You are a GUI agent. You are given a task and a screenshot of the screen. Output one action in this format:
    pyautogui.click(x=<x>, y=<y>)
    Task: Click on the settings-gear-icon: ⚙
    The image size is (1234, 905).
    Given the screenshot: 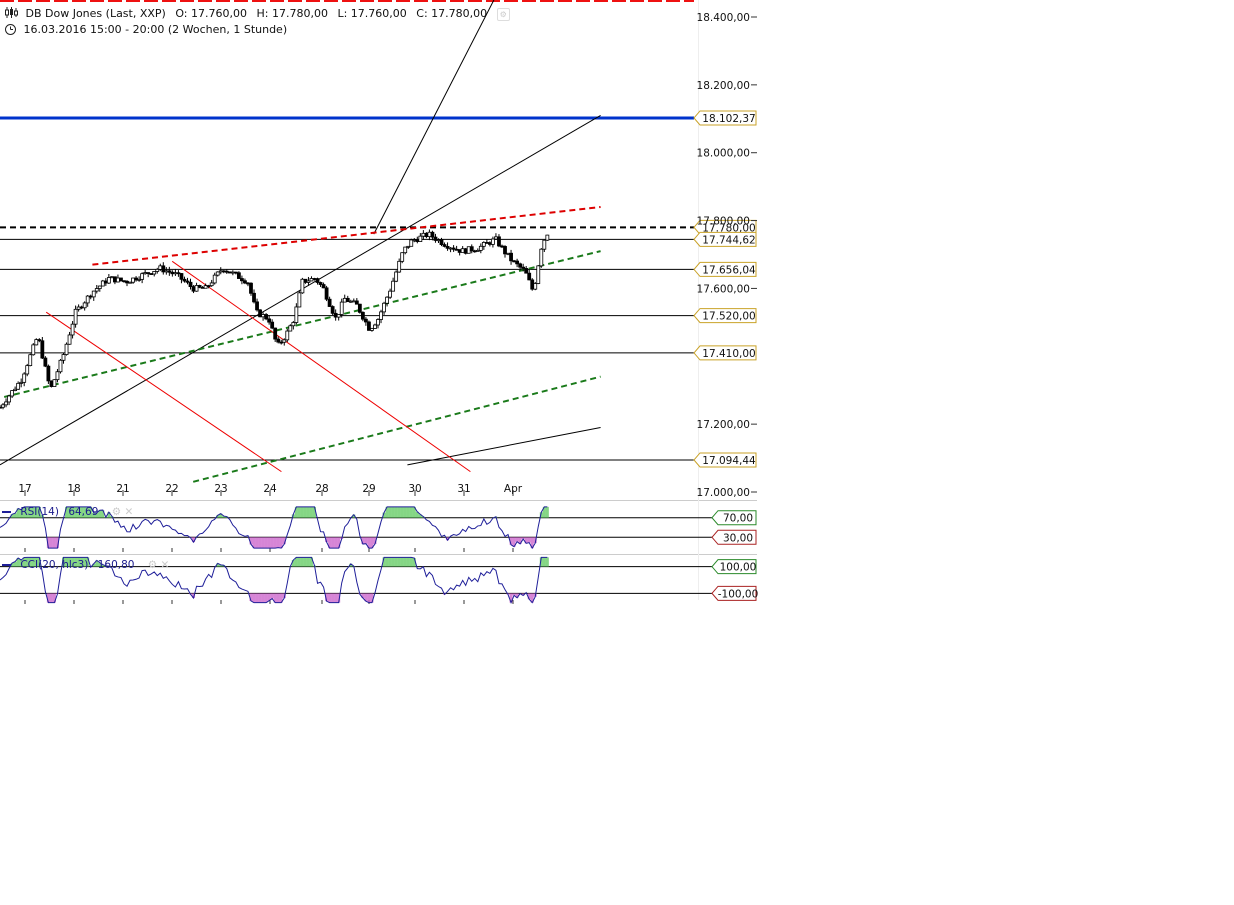 What is the action you would take?
    pyautogui.click(x=503, y=14)
    